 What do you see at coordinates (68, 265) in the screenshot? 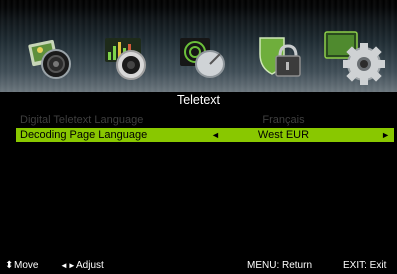
I see `adjust-icon: ◄►` at bounding box center [68, 265].